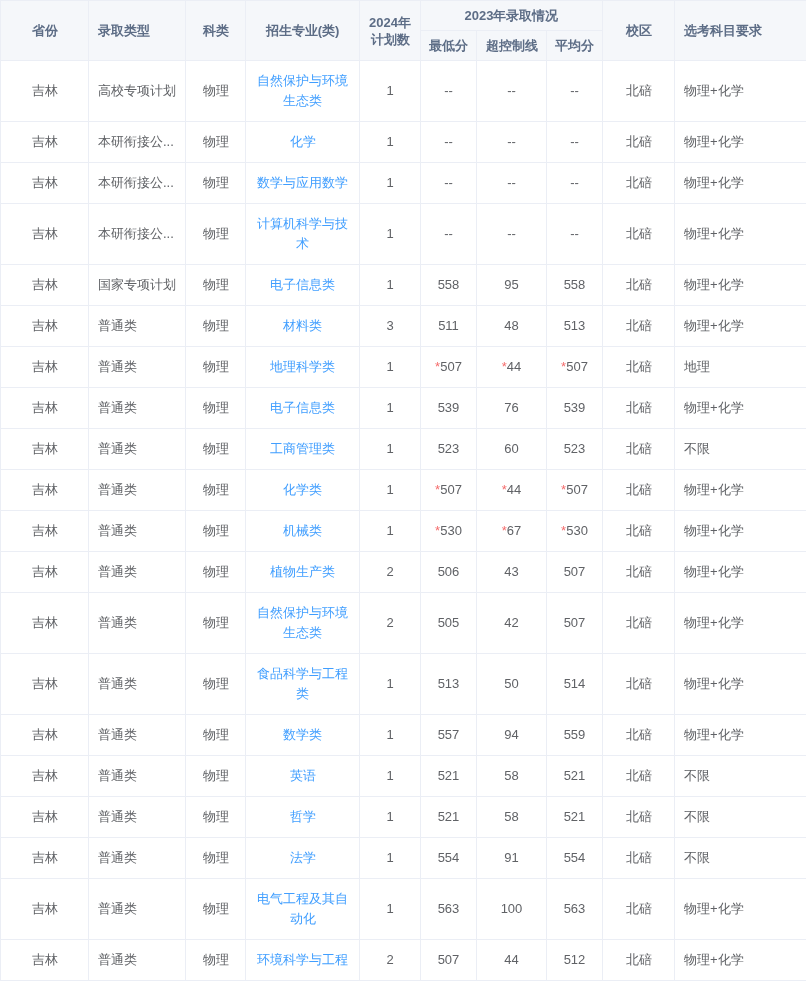 This screenshot has height=1002, width=806. What do you see at coordinates (511, 735) in the screenshot?
I see `table-cell: 94` at bounding box center [511, 735].